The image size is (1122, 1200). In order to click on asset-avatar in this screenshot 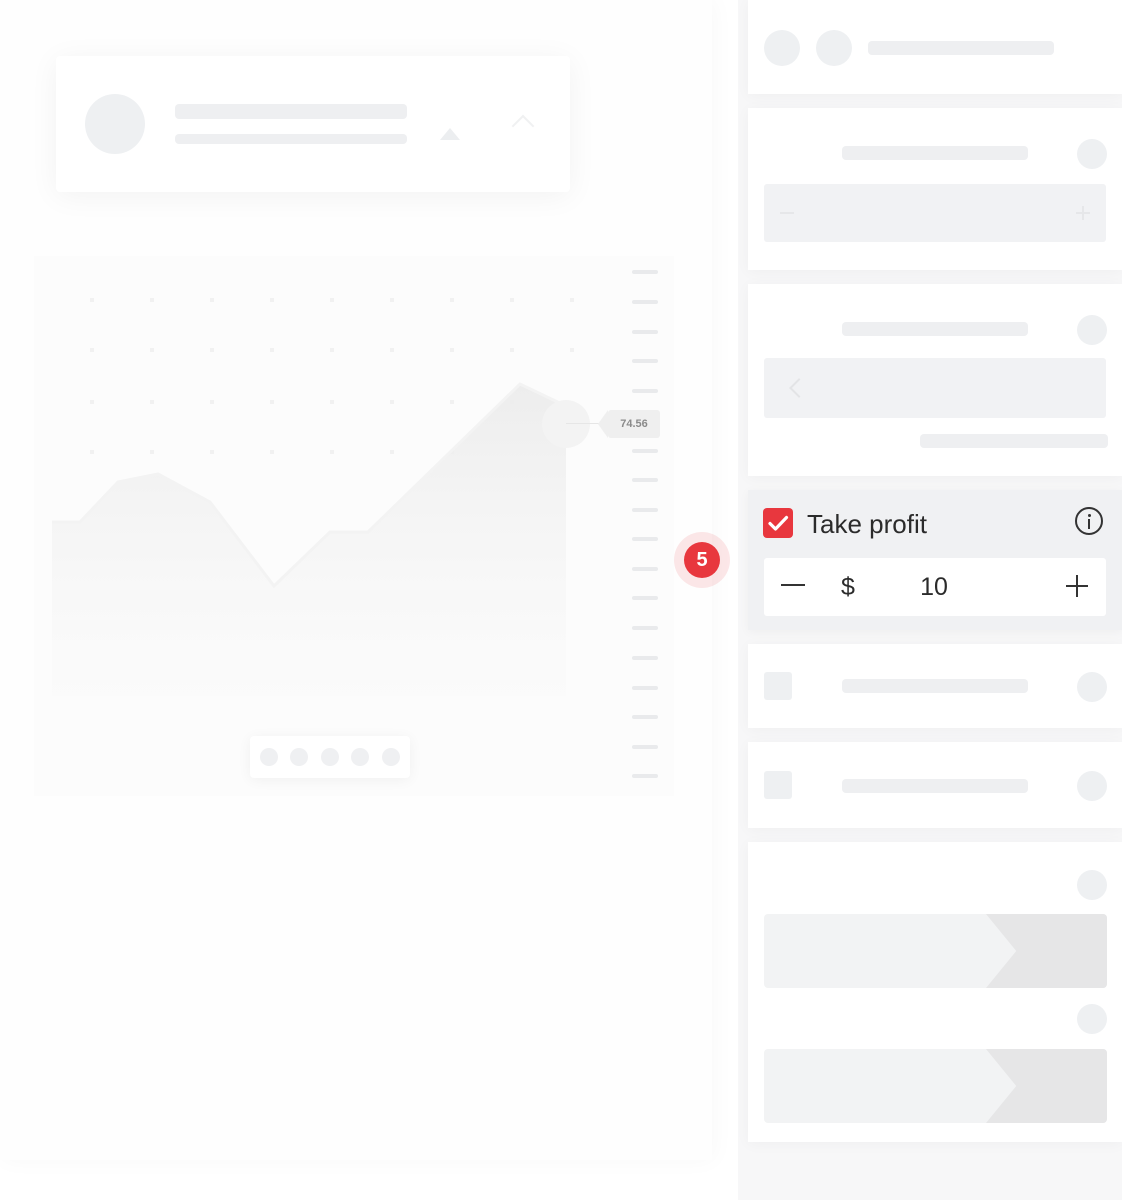, I will do `click(115, 124)`.